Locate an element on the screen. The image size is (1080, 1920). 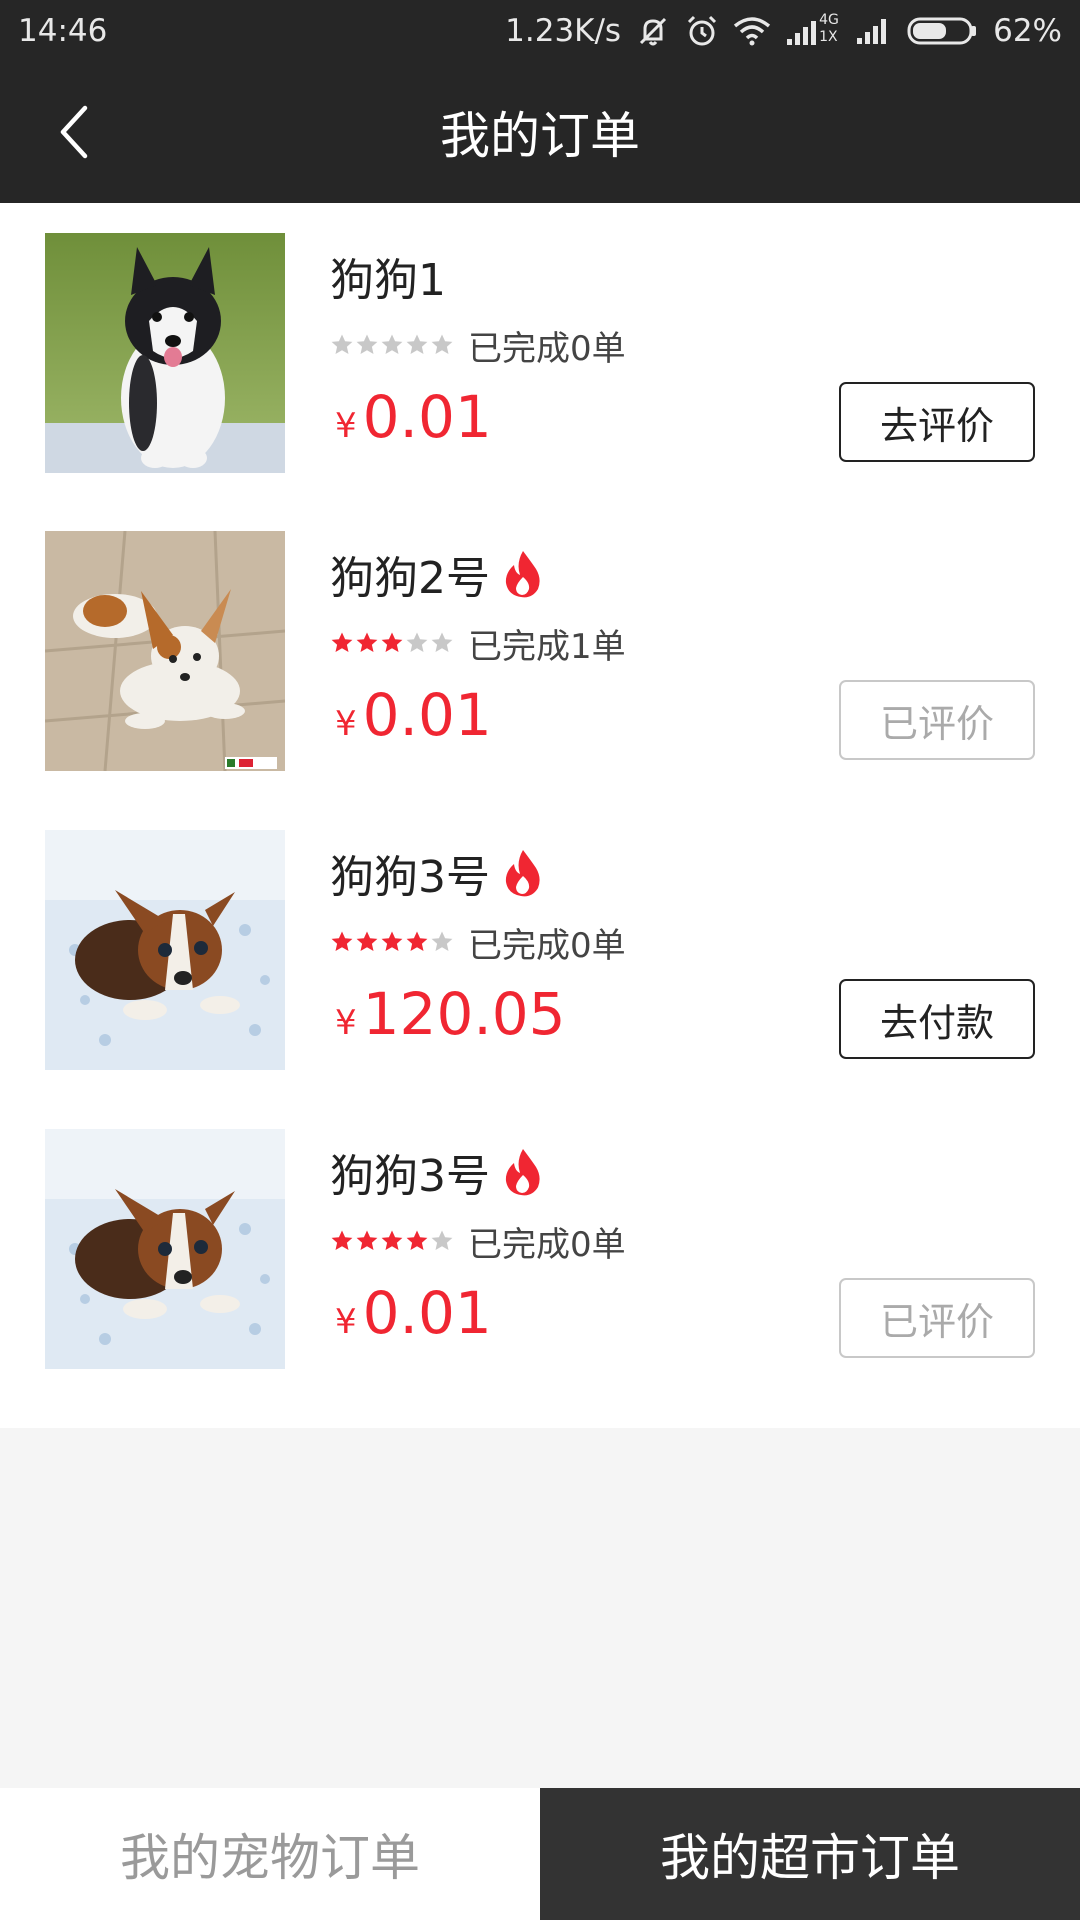
wifi-icon is located at coordinates (752, 31).